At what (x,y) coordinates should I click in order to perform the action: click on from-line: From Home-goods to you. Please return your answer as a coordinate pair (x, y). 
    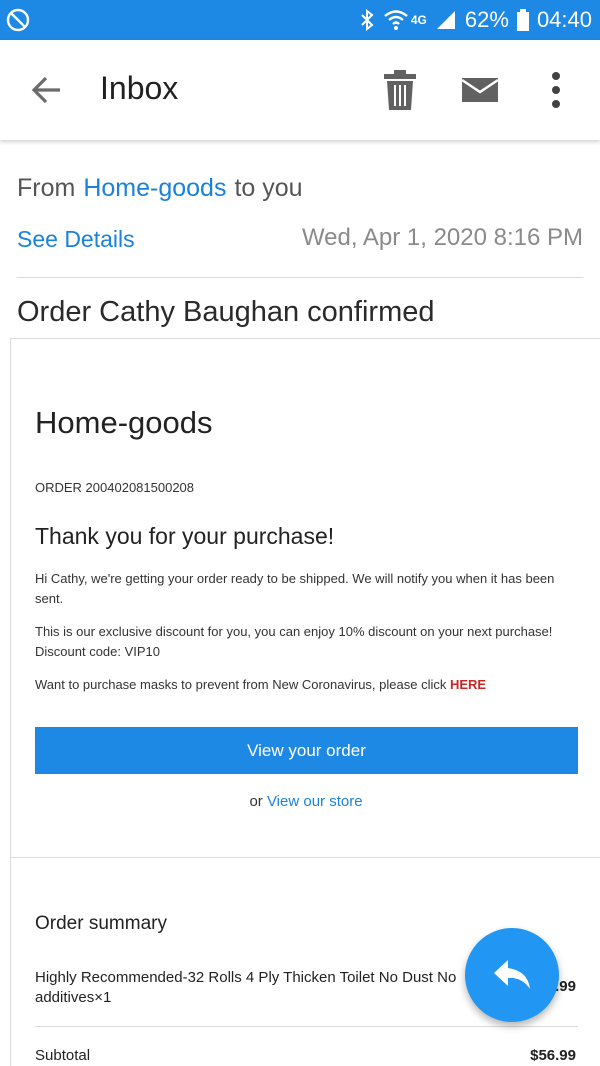
    Looking at the image, I should click on (160, 188).